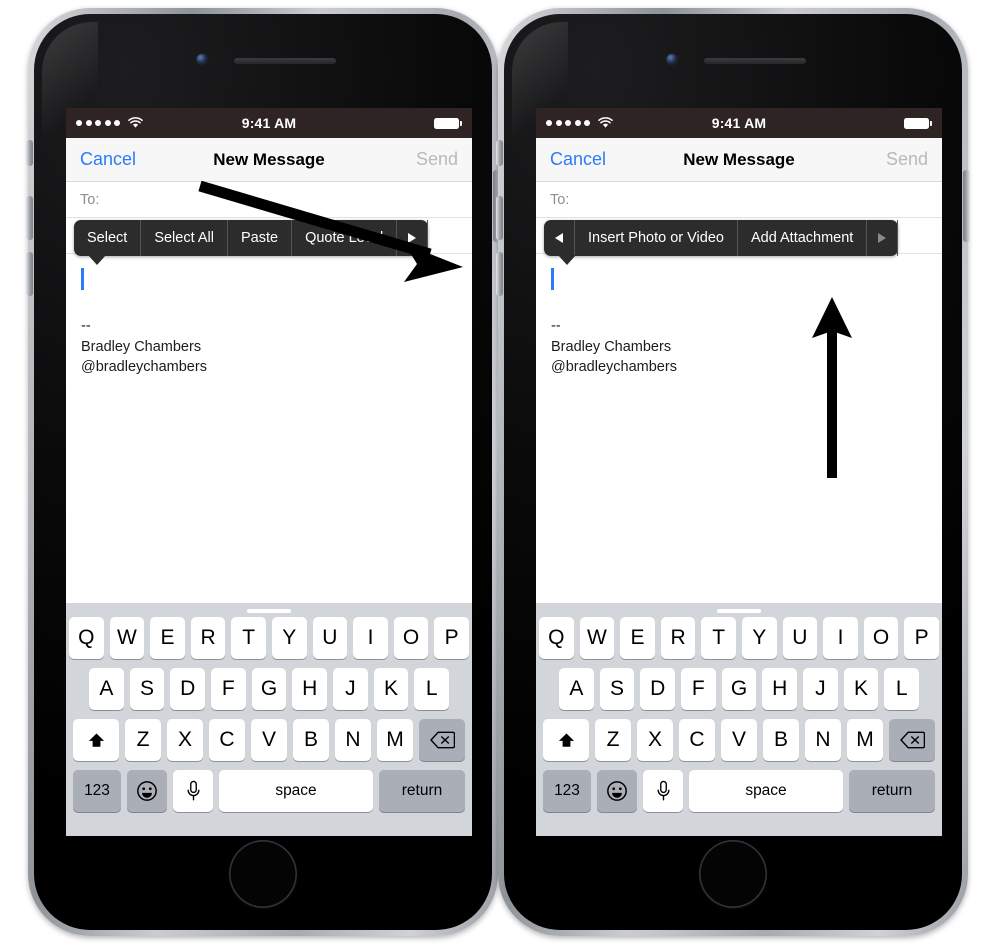 The height and width of the screenshot is (944, 1000). Describe the element at coordinates (29, 274) in the screenshot. I see `volume-down-button-left` at that location.